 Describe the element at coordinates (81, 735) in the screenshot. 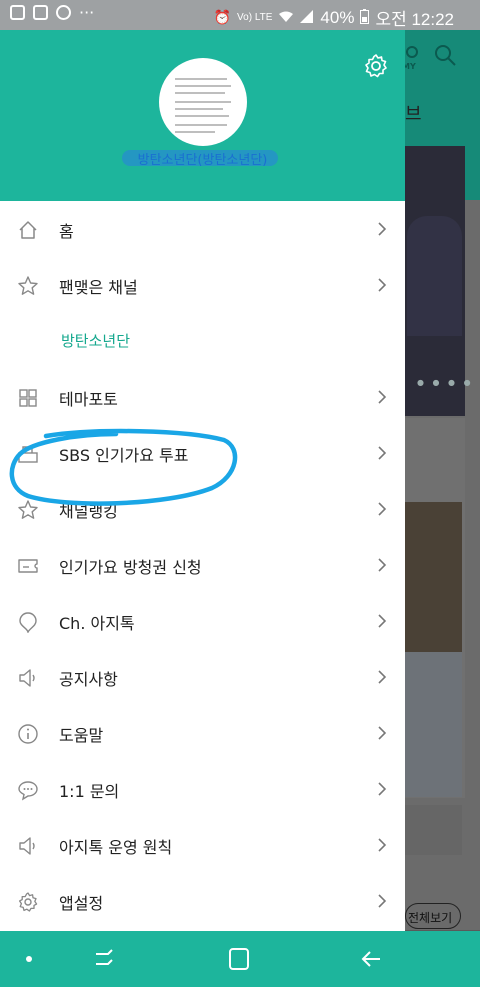

I see `menu-item-label: 도움말` at that location.